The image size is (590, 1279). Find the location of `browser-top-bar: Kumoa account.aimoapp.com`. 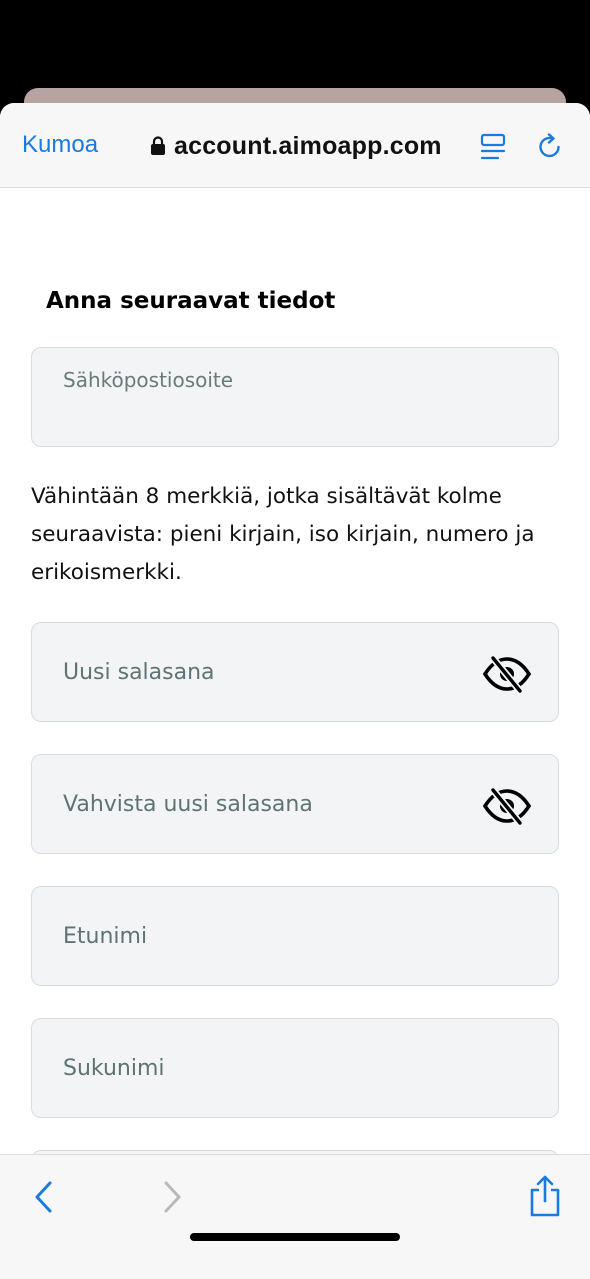

browser-top-bar: Kumoa account.aimoapp.com is located at coordinates (295, 145).